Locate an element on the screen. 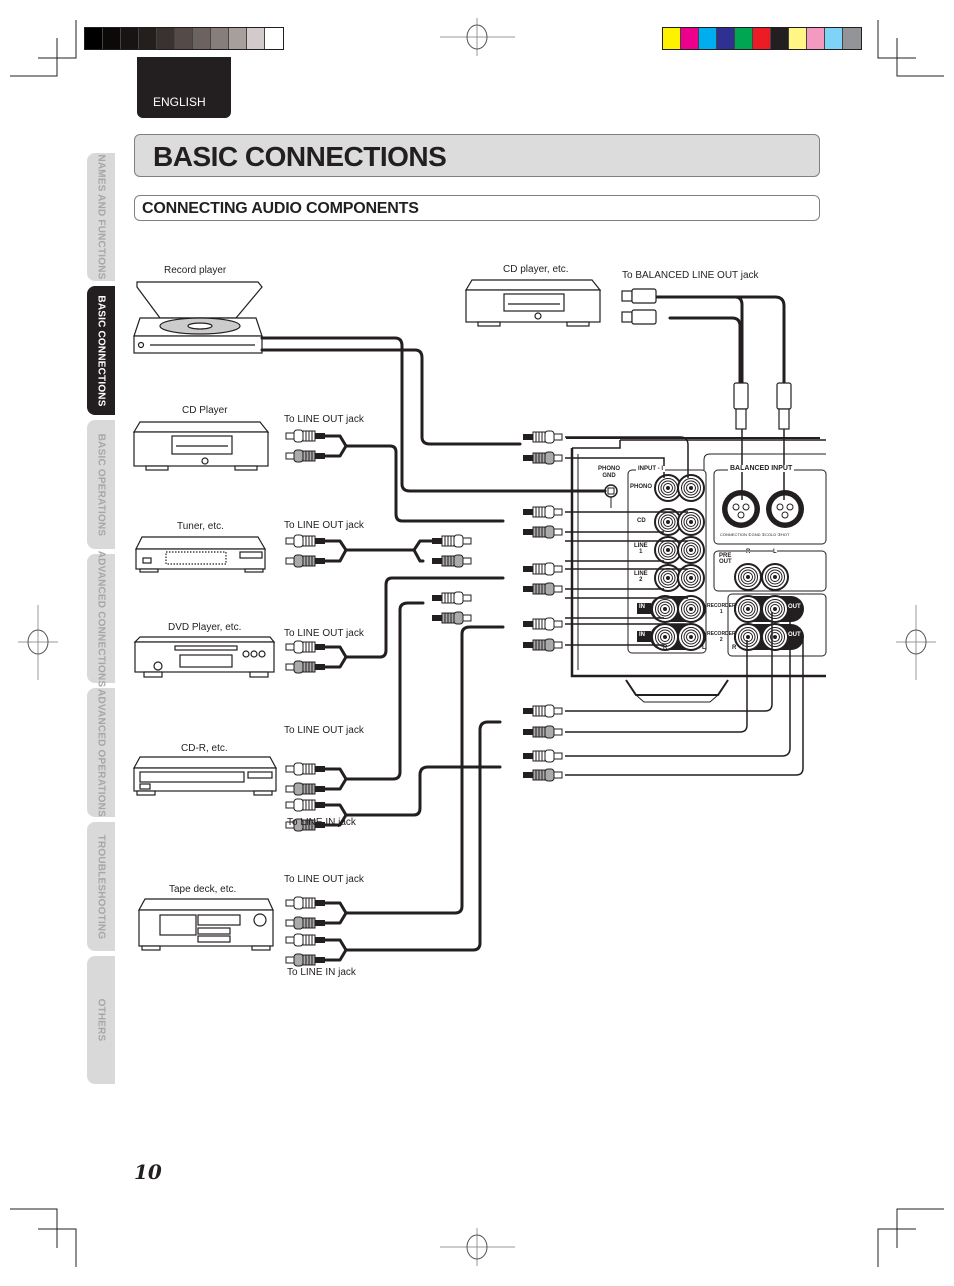 The height and width of the screenshot is (1286, 954). dvd-player-label: DVD Player, etc. is located at coordinates (205, 627).